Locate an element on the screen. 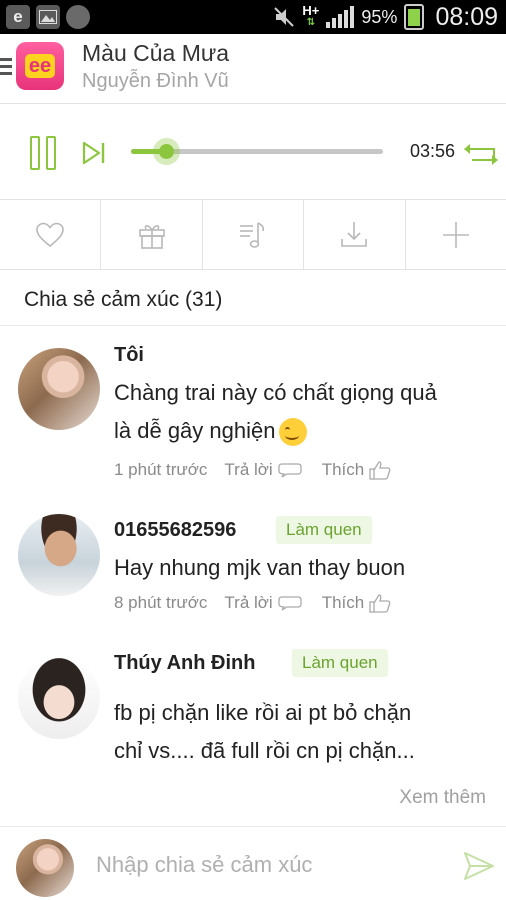 This screenshot has width=506, height=900. song-header: ee Màu Của Mưa Nguyễn Đình Vũ is located at coordinates (253, 69).